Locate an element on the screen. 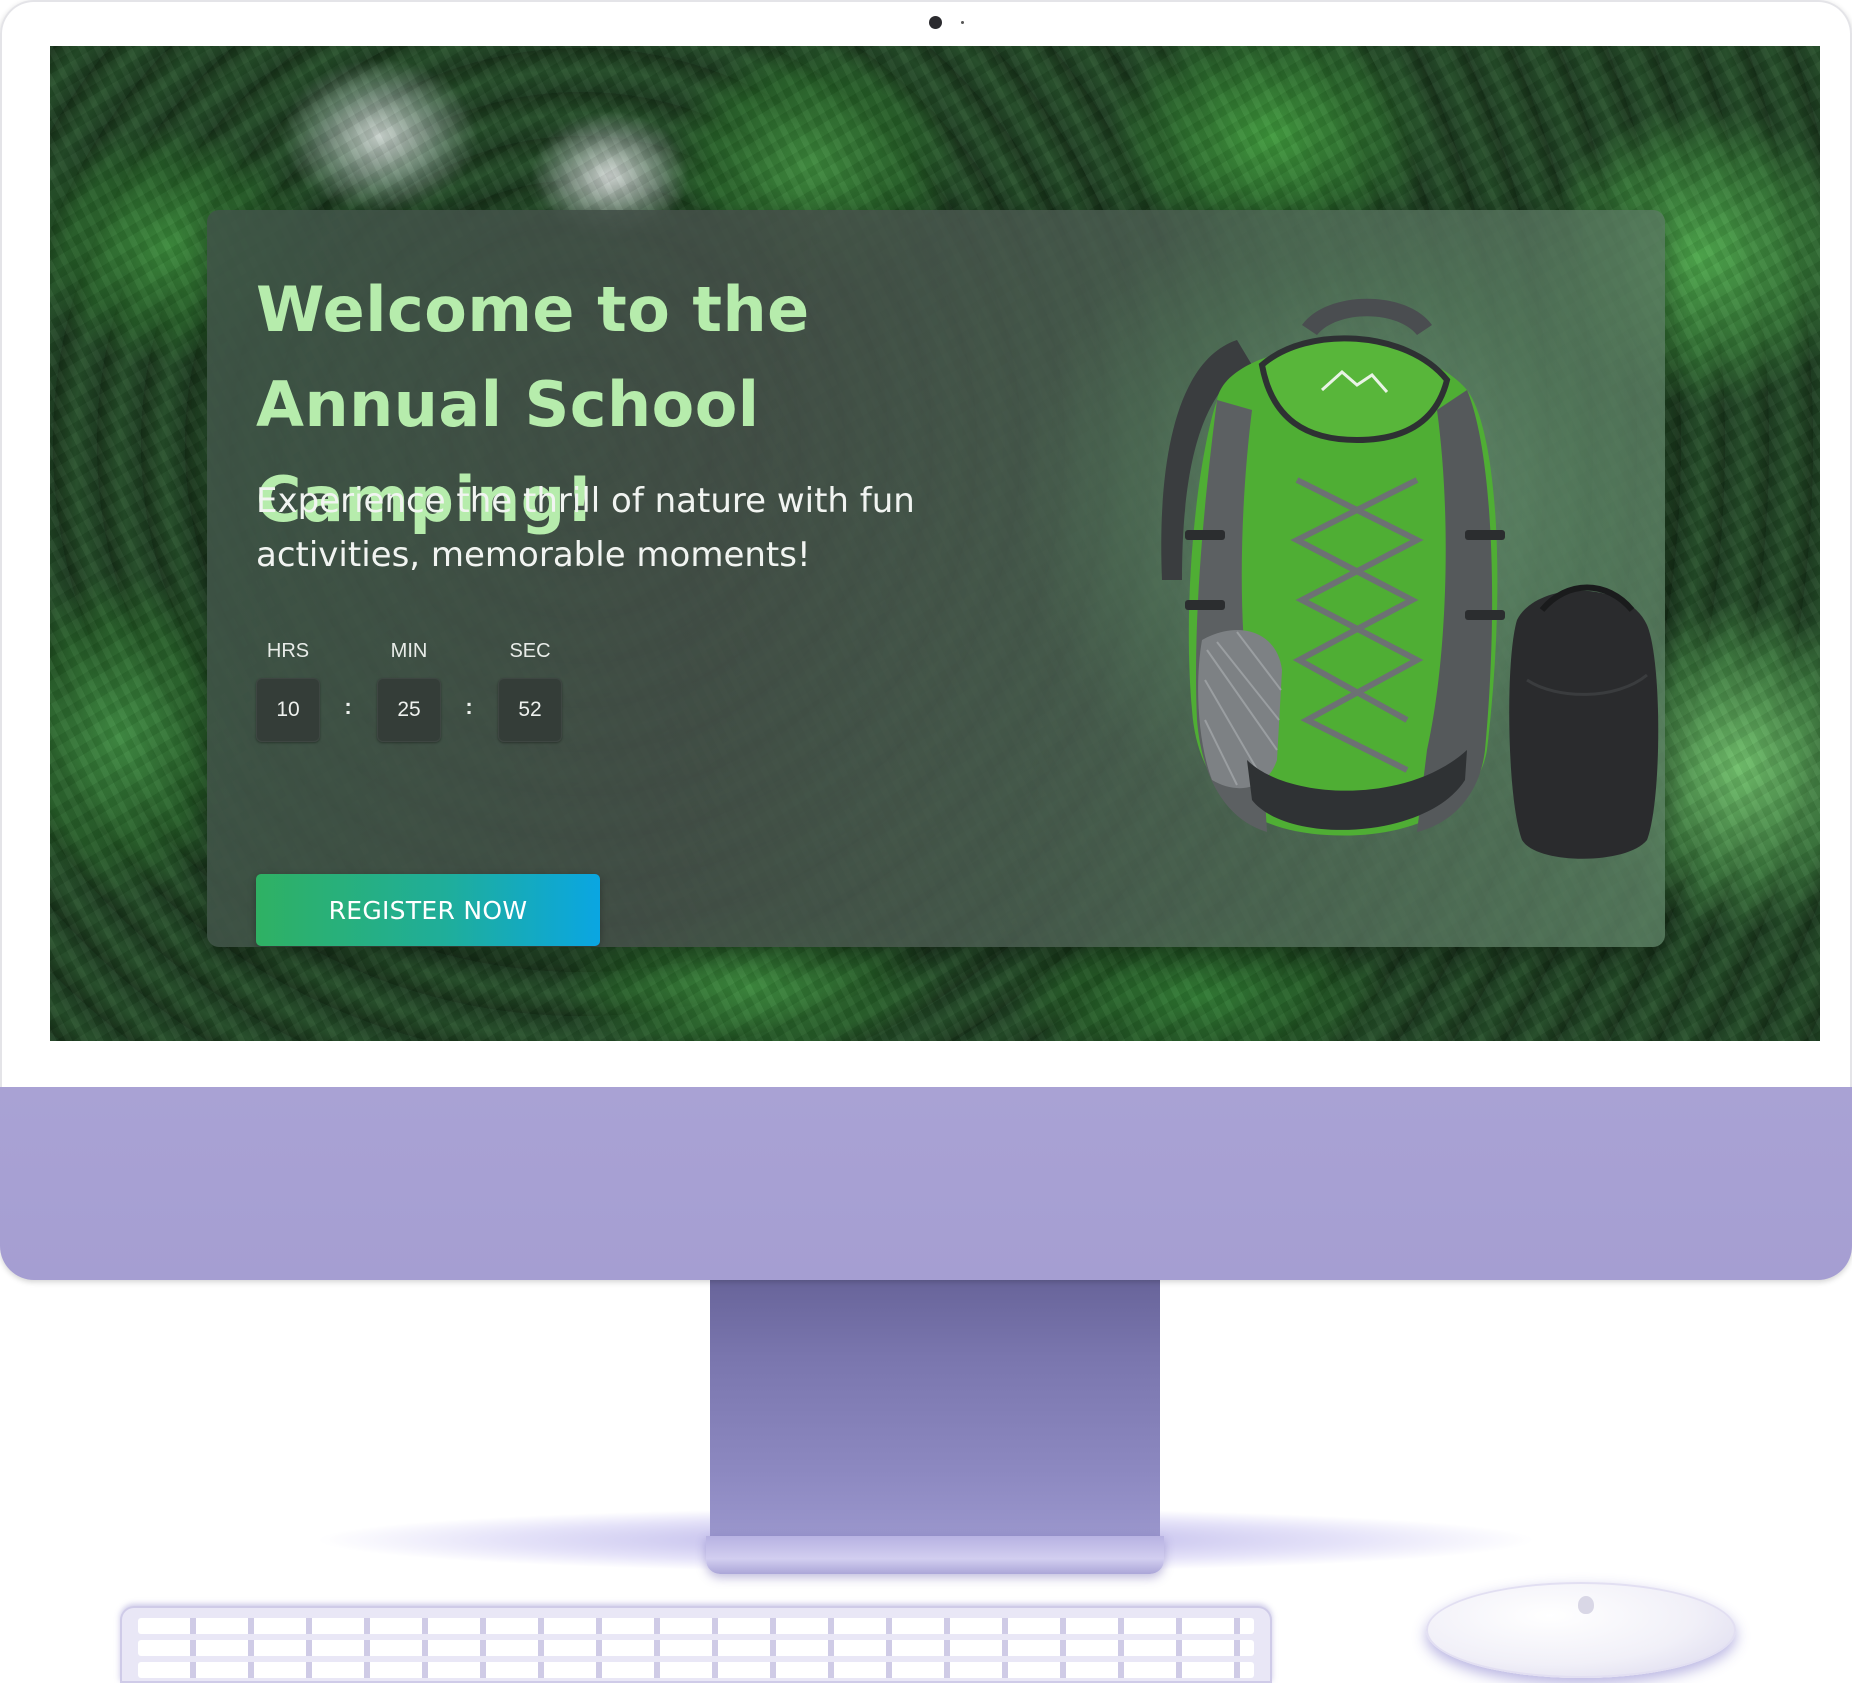  backpack-illustration is located at coordinates (1410, 578).